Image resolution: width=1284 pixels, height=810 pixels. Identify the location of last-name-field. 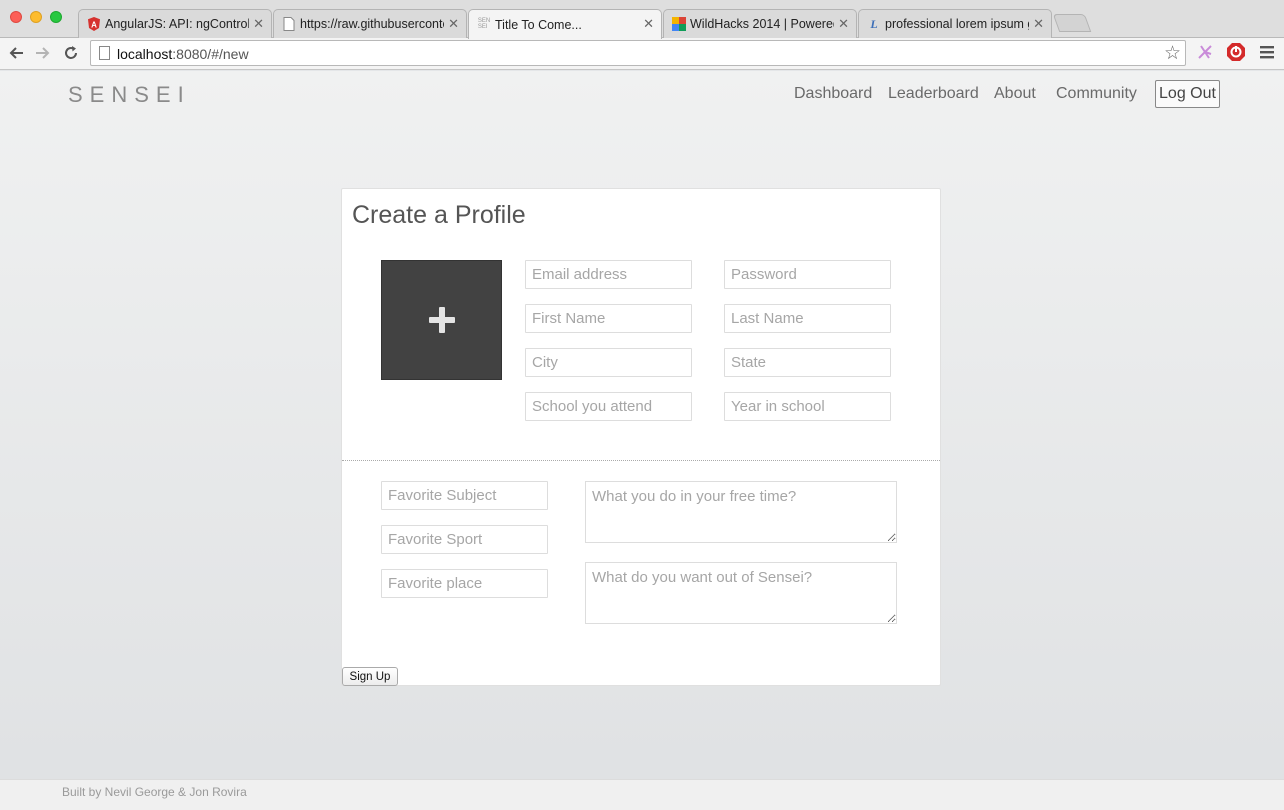
(807, 318).